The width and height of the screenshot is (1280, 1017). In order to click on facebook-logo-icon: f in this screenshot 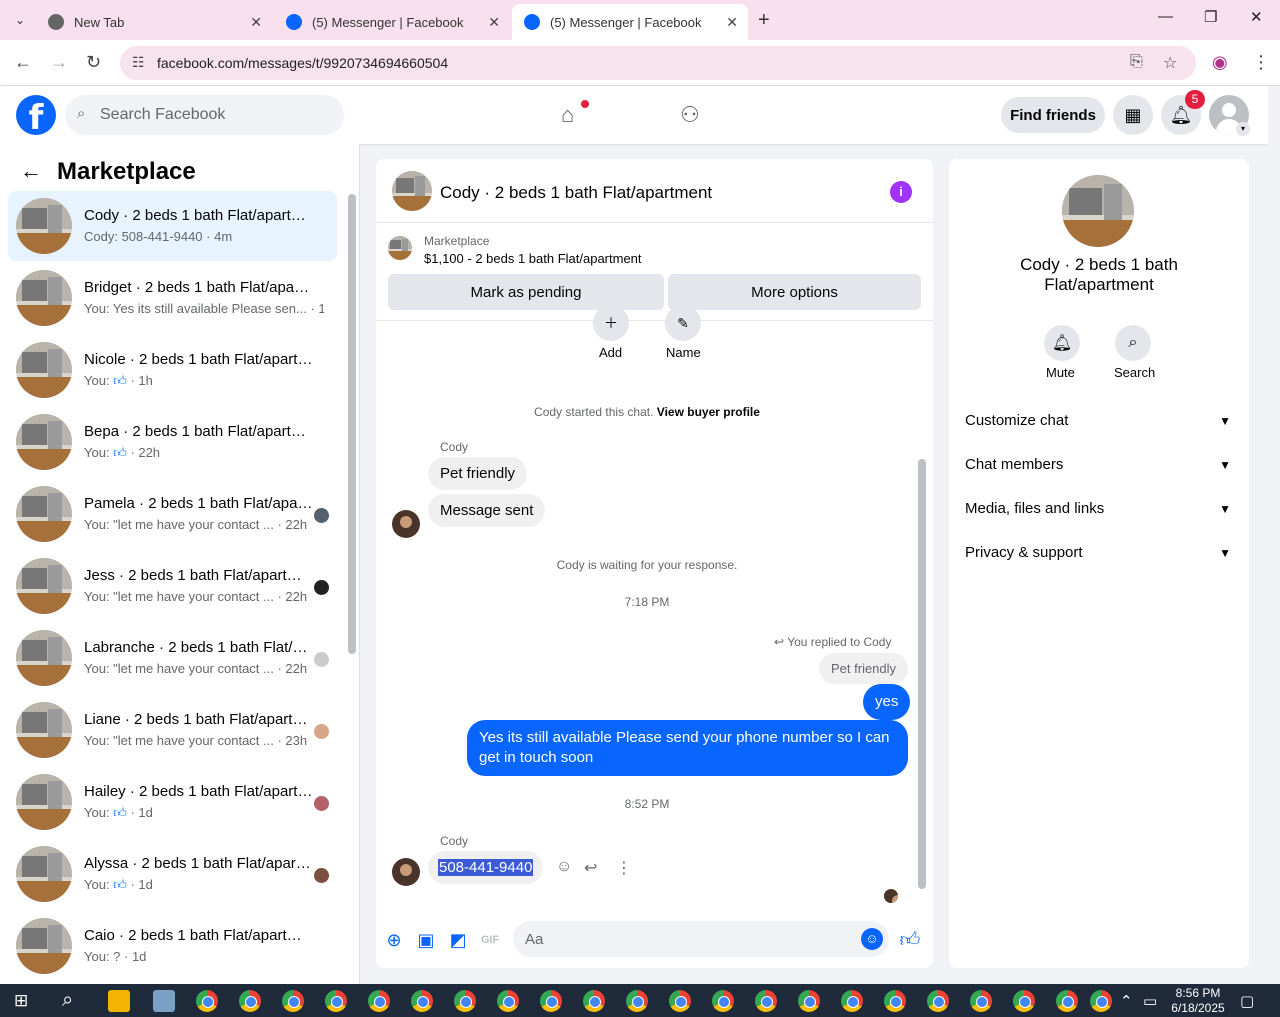, I will do `click(36, 115)`.